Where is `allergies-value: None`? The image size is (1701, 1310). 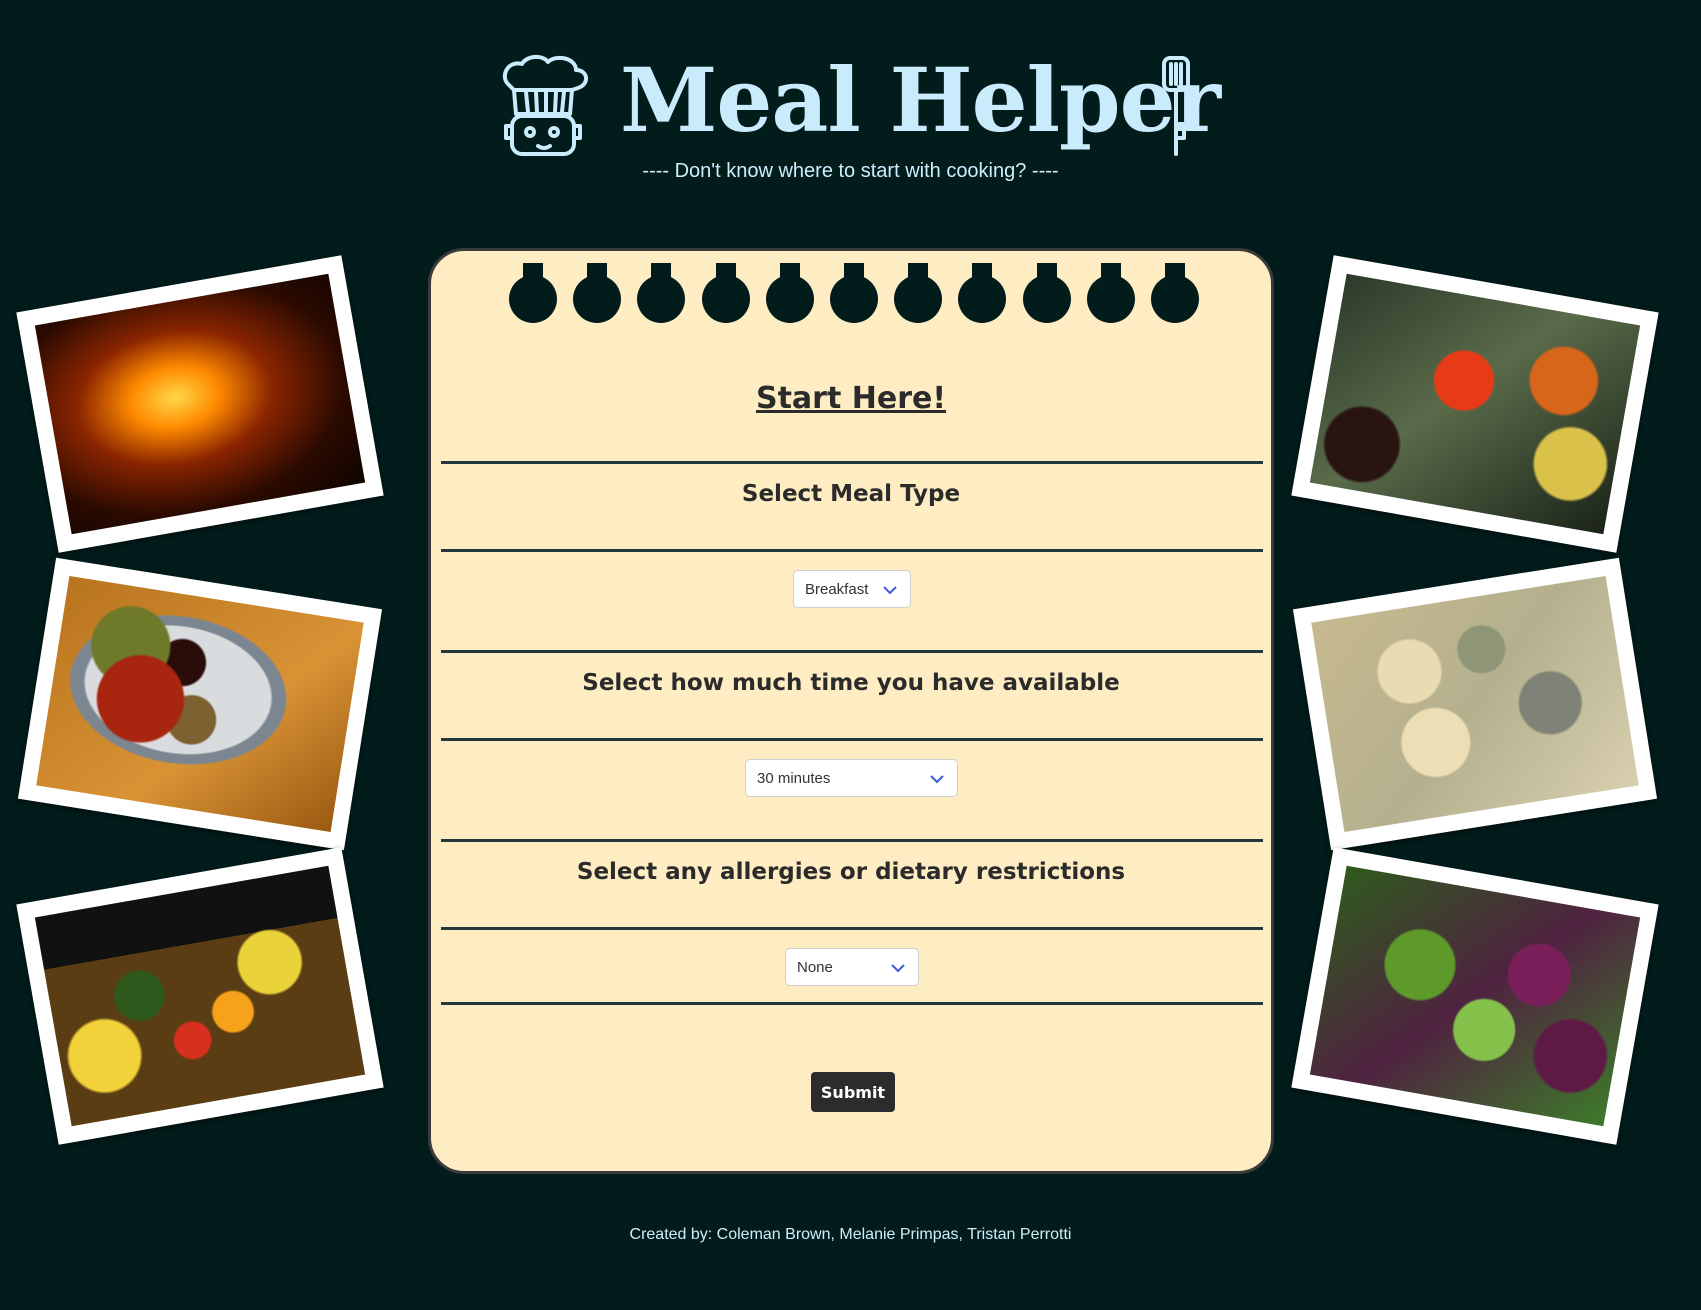 allergies-value: None is located at coordinates (815, 967).